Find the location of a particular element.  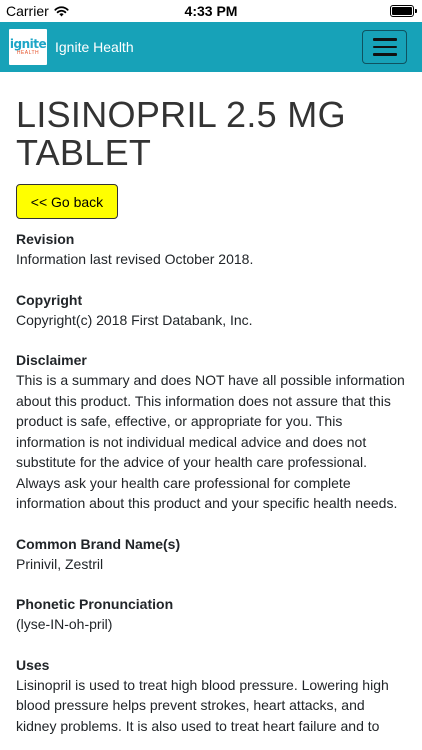

page-title: LISINOPRIL 2.5 MG TABLET is located at coordinates (181, 133).